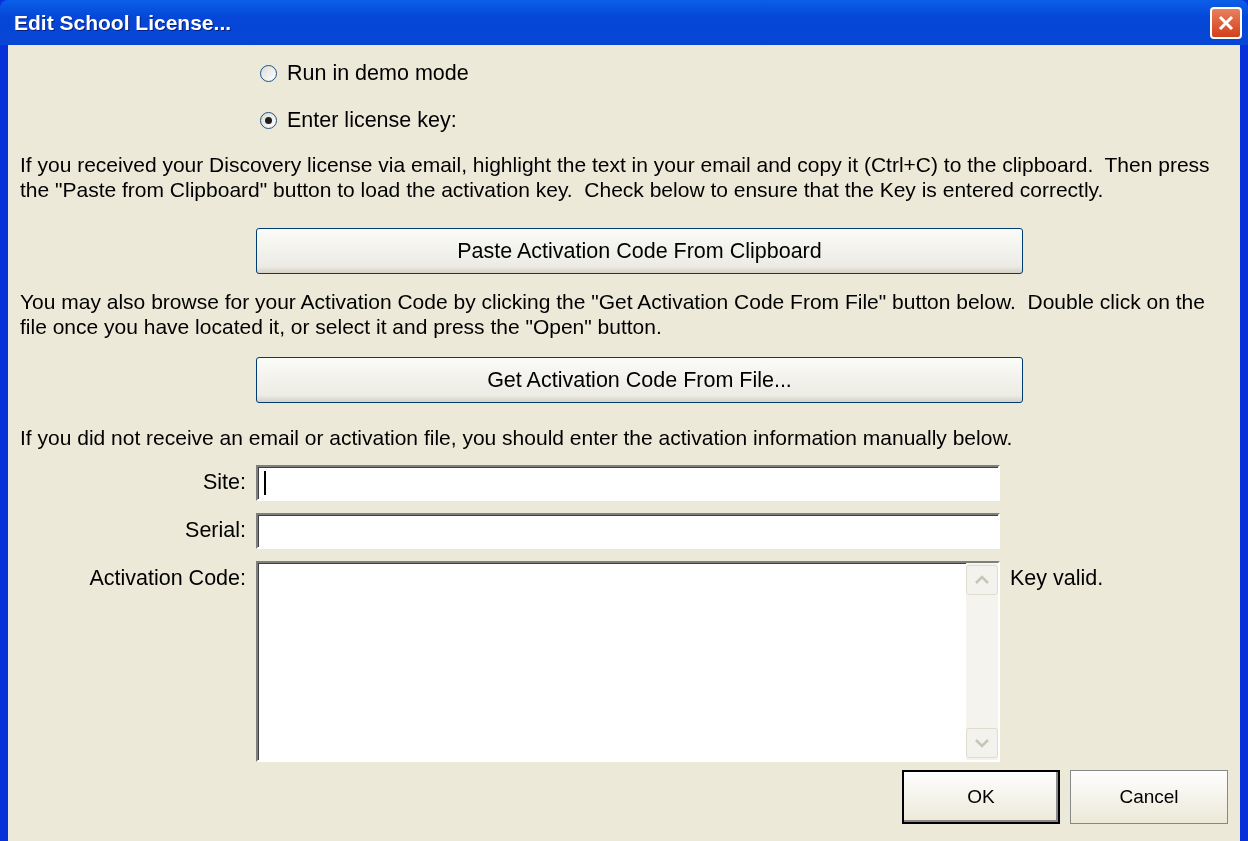 The image size is (1248, 841). Describe the element at coordinates (167, 578) in the screenshot. I see `field-label: Activation Code:` at that location.